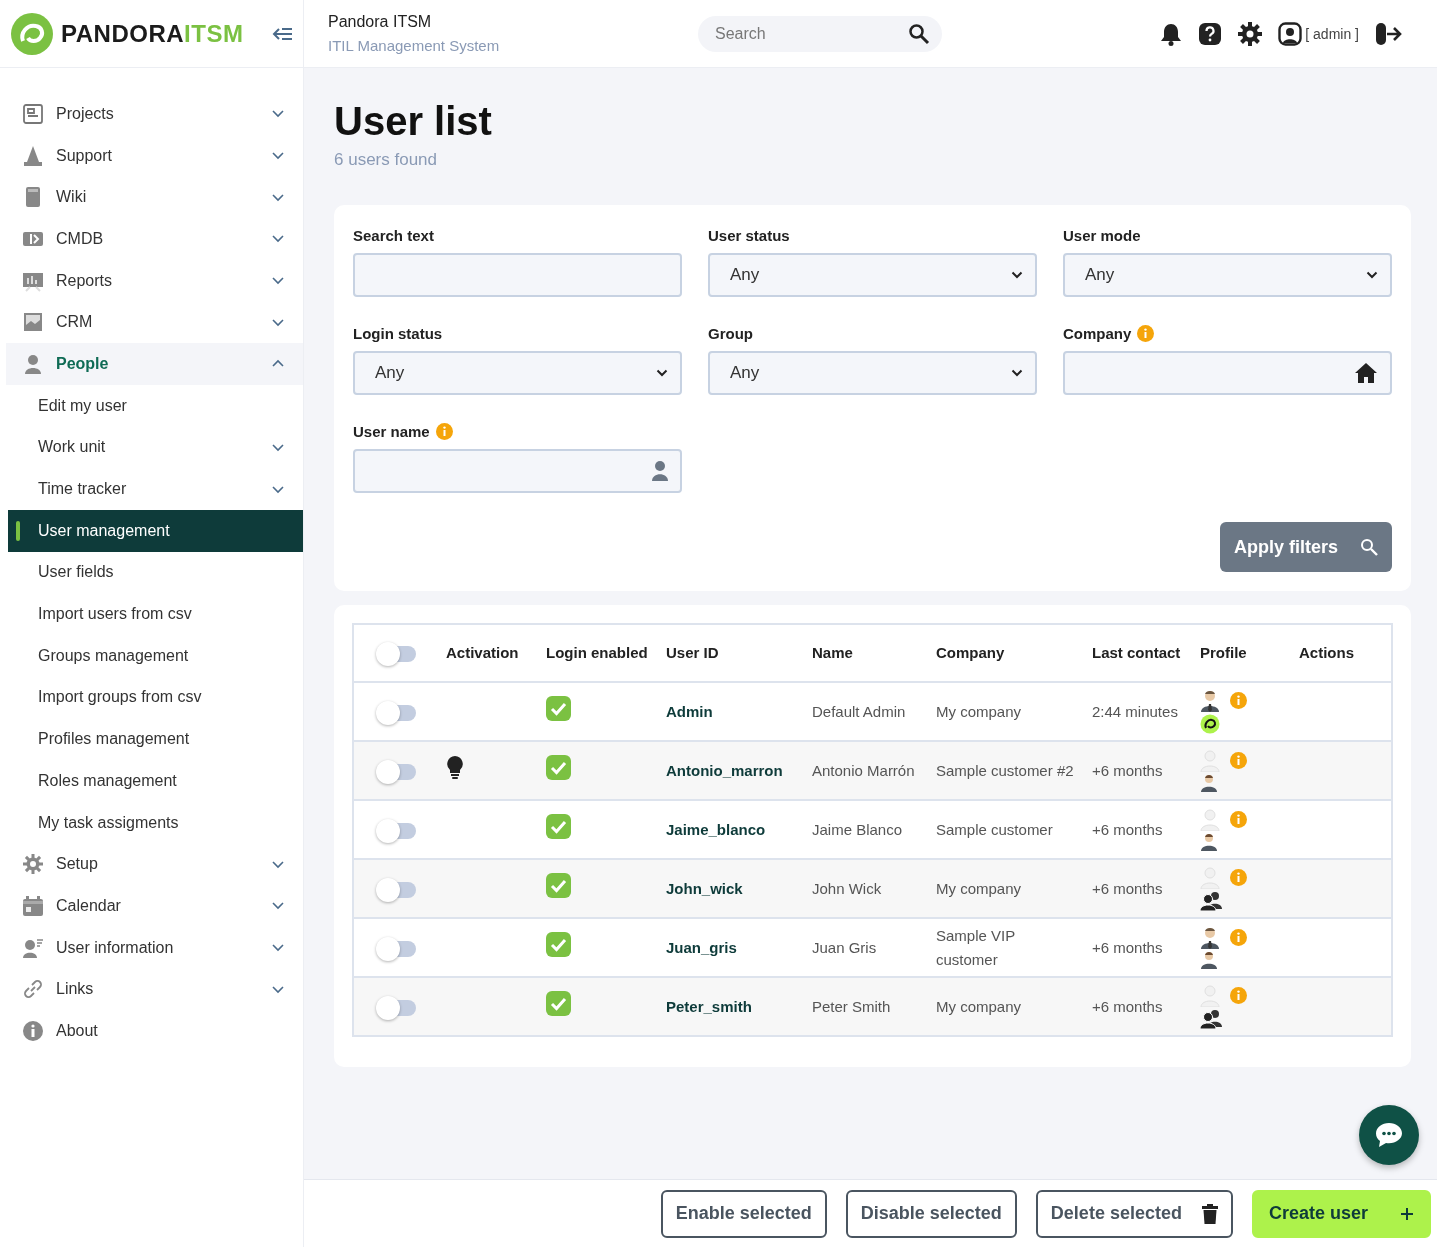 Image resolution: width=1437 pixels, height=1247 pixels. What do you see at coordinates (847, 888) in the screenshot?
I see `table-cell: John Wick` at bounding box center [847, 888].